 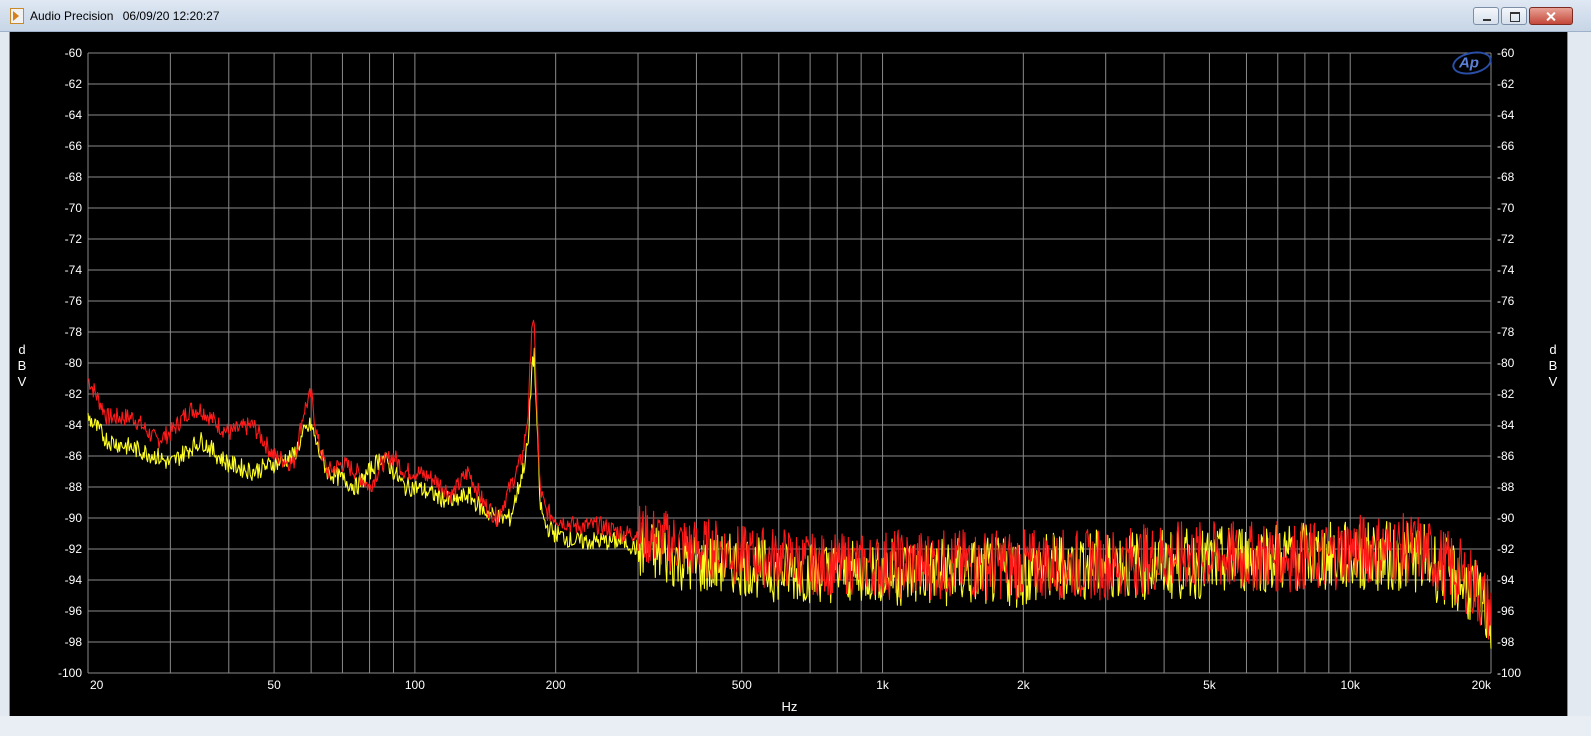 What do you see at coordinates (1506, 239) in the screenshot?
I see `y-tick-label-right: -72` at bounding box center [1506, 239].